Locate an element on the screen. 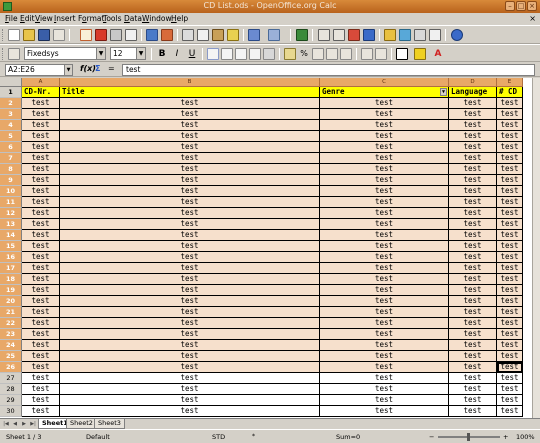 The width and height of the screenshot is (540, 443). add-decimal-icon is located at coordinates (332, 54).